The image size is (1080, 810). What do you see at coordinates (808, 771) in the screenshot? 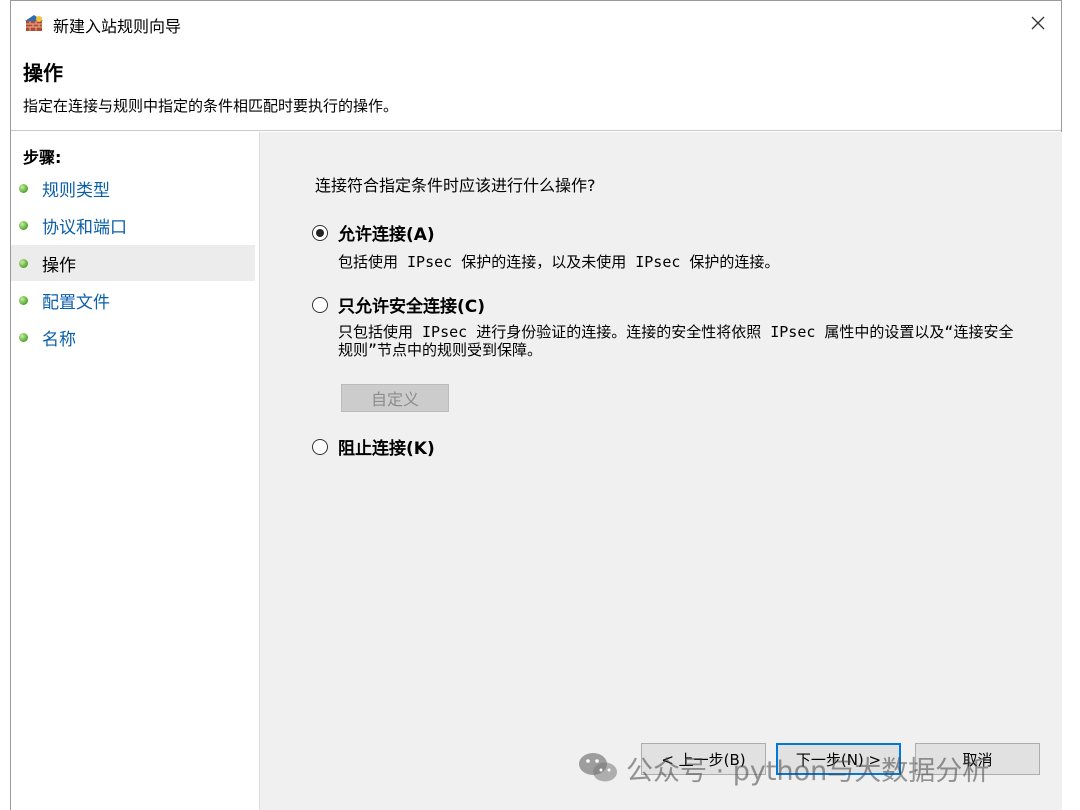
I see `watermark-text: 公众号 · python与大数据分析` at bounding box center [808, 771].